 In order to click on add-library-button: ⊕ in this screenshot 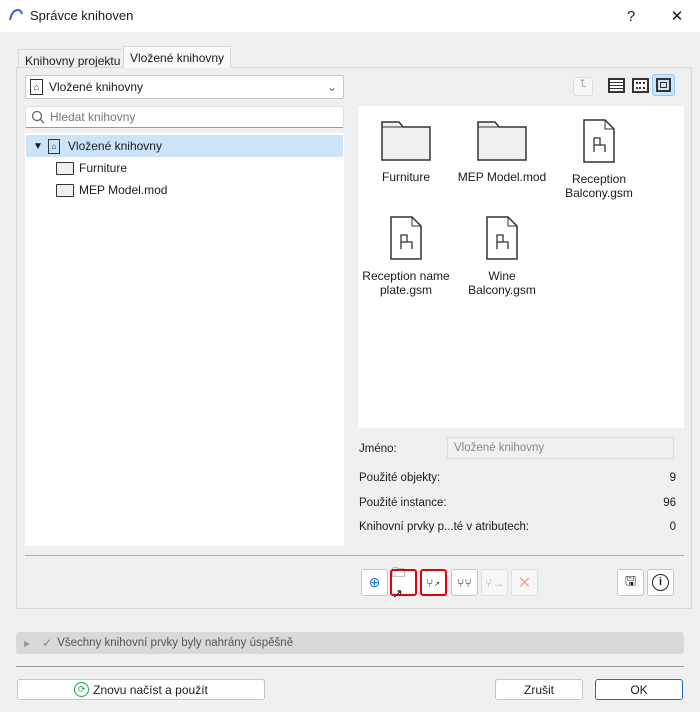, I will do `click(374, 582)`.